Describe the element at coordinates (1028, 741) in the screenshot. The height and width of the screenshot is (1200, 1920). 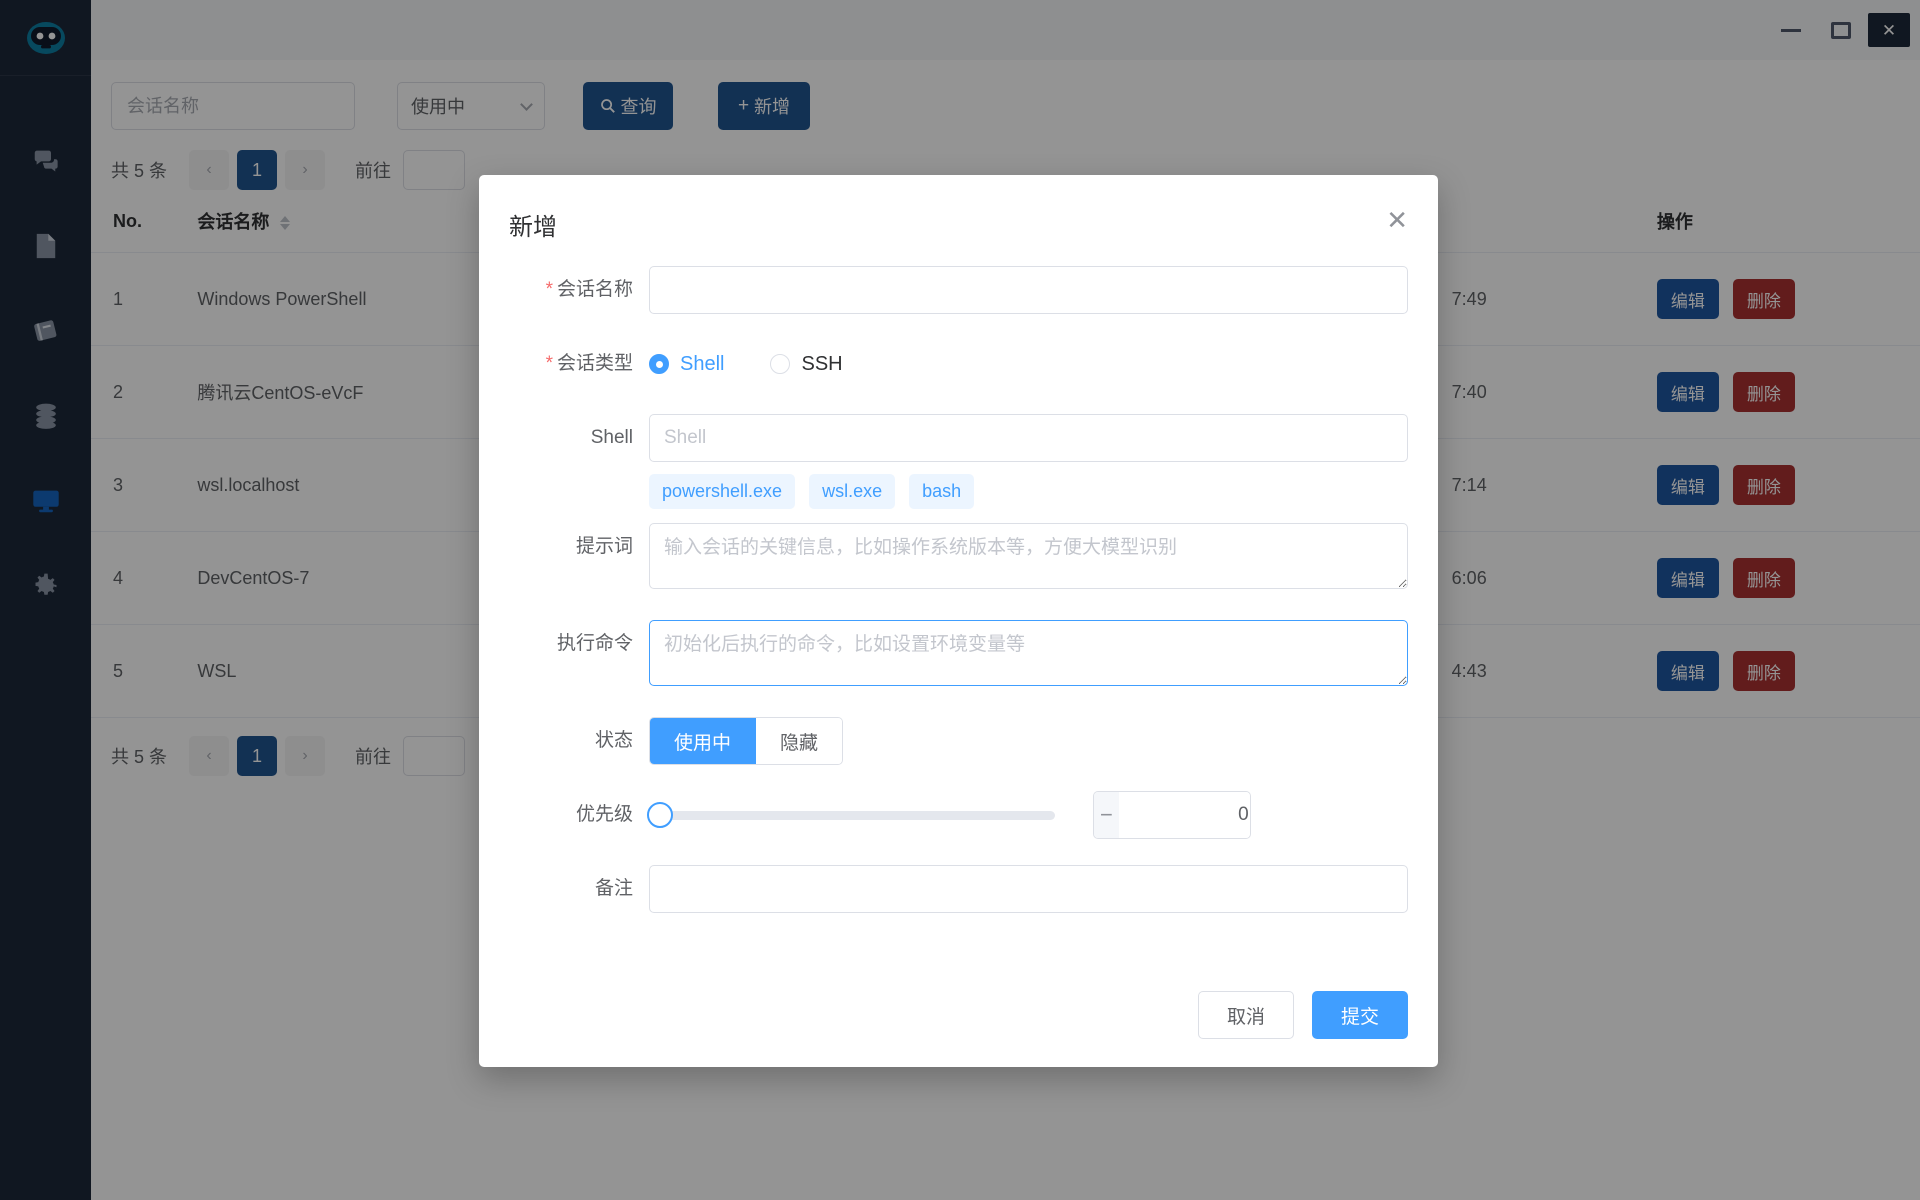
I see `control-status: 使用中 隐藏` at that location.